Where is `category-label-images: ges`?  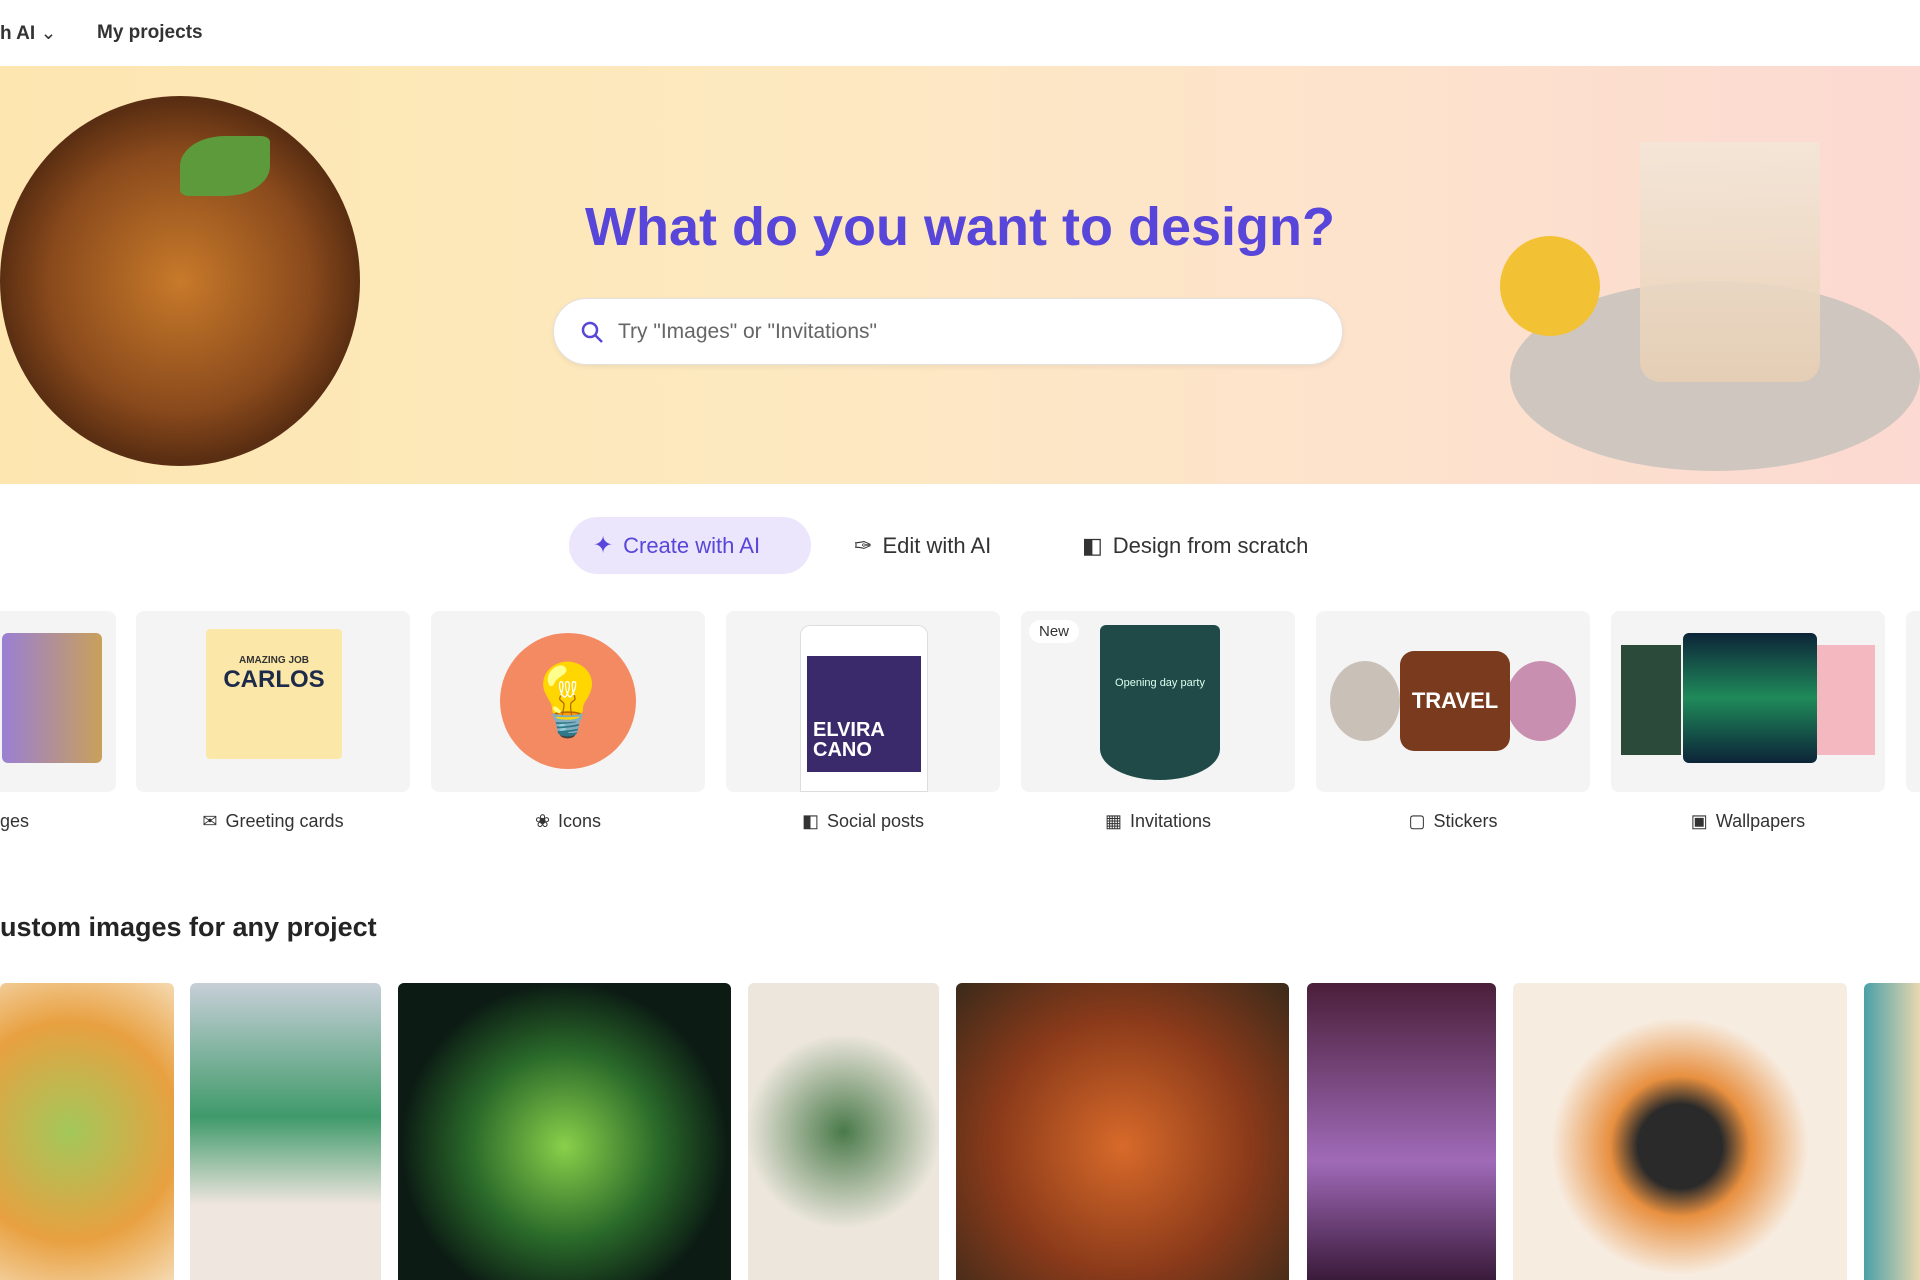 category-label-images: ges is located at coordinates (58, 821).